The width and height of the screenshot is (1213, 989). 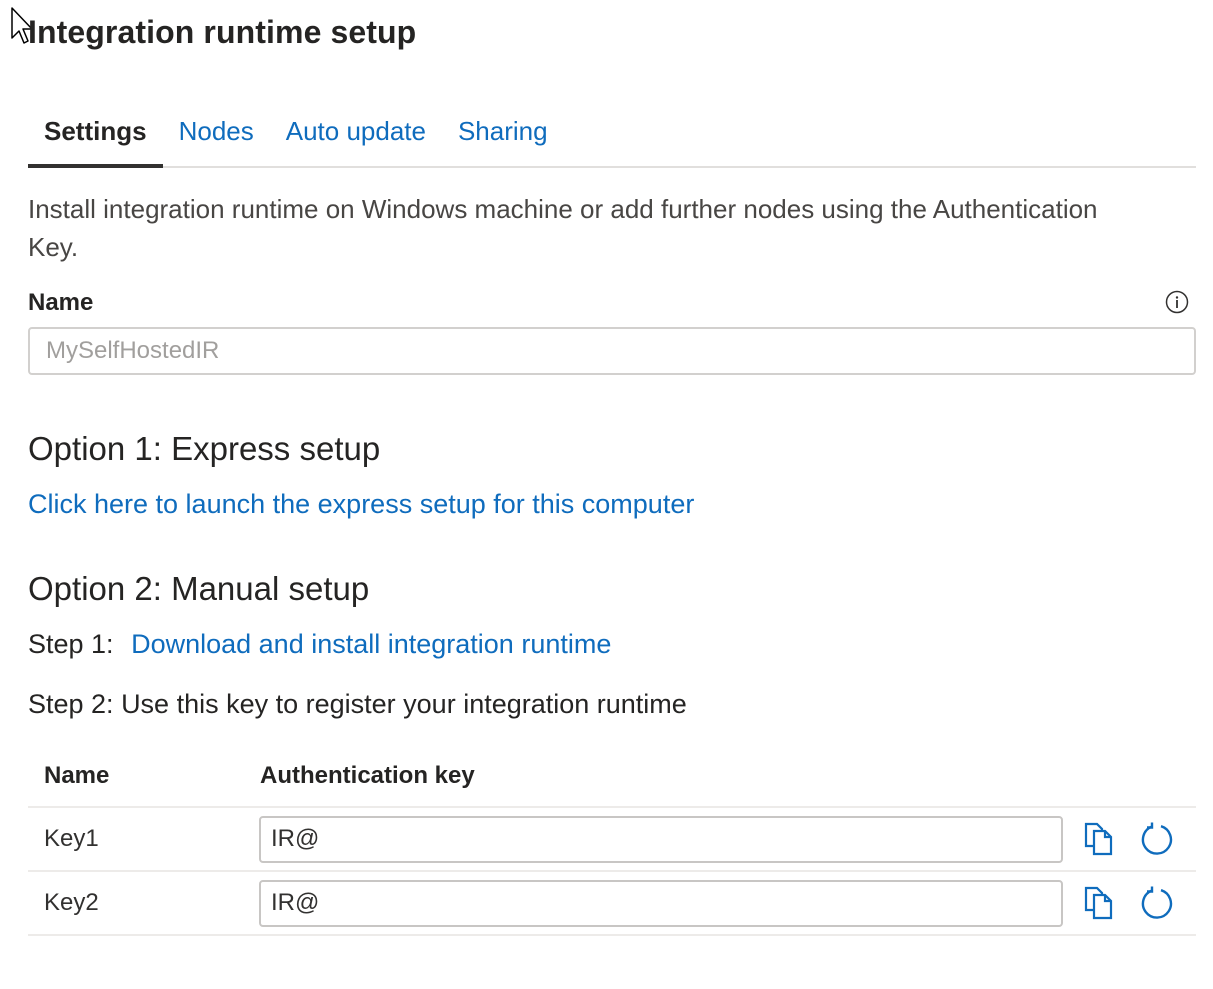 I want to click on name-field-label: Name, so click(x=61, y=302).